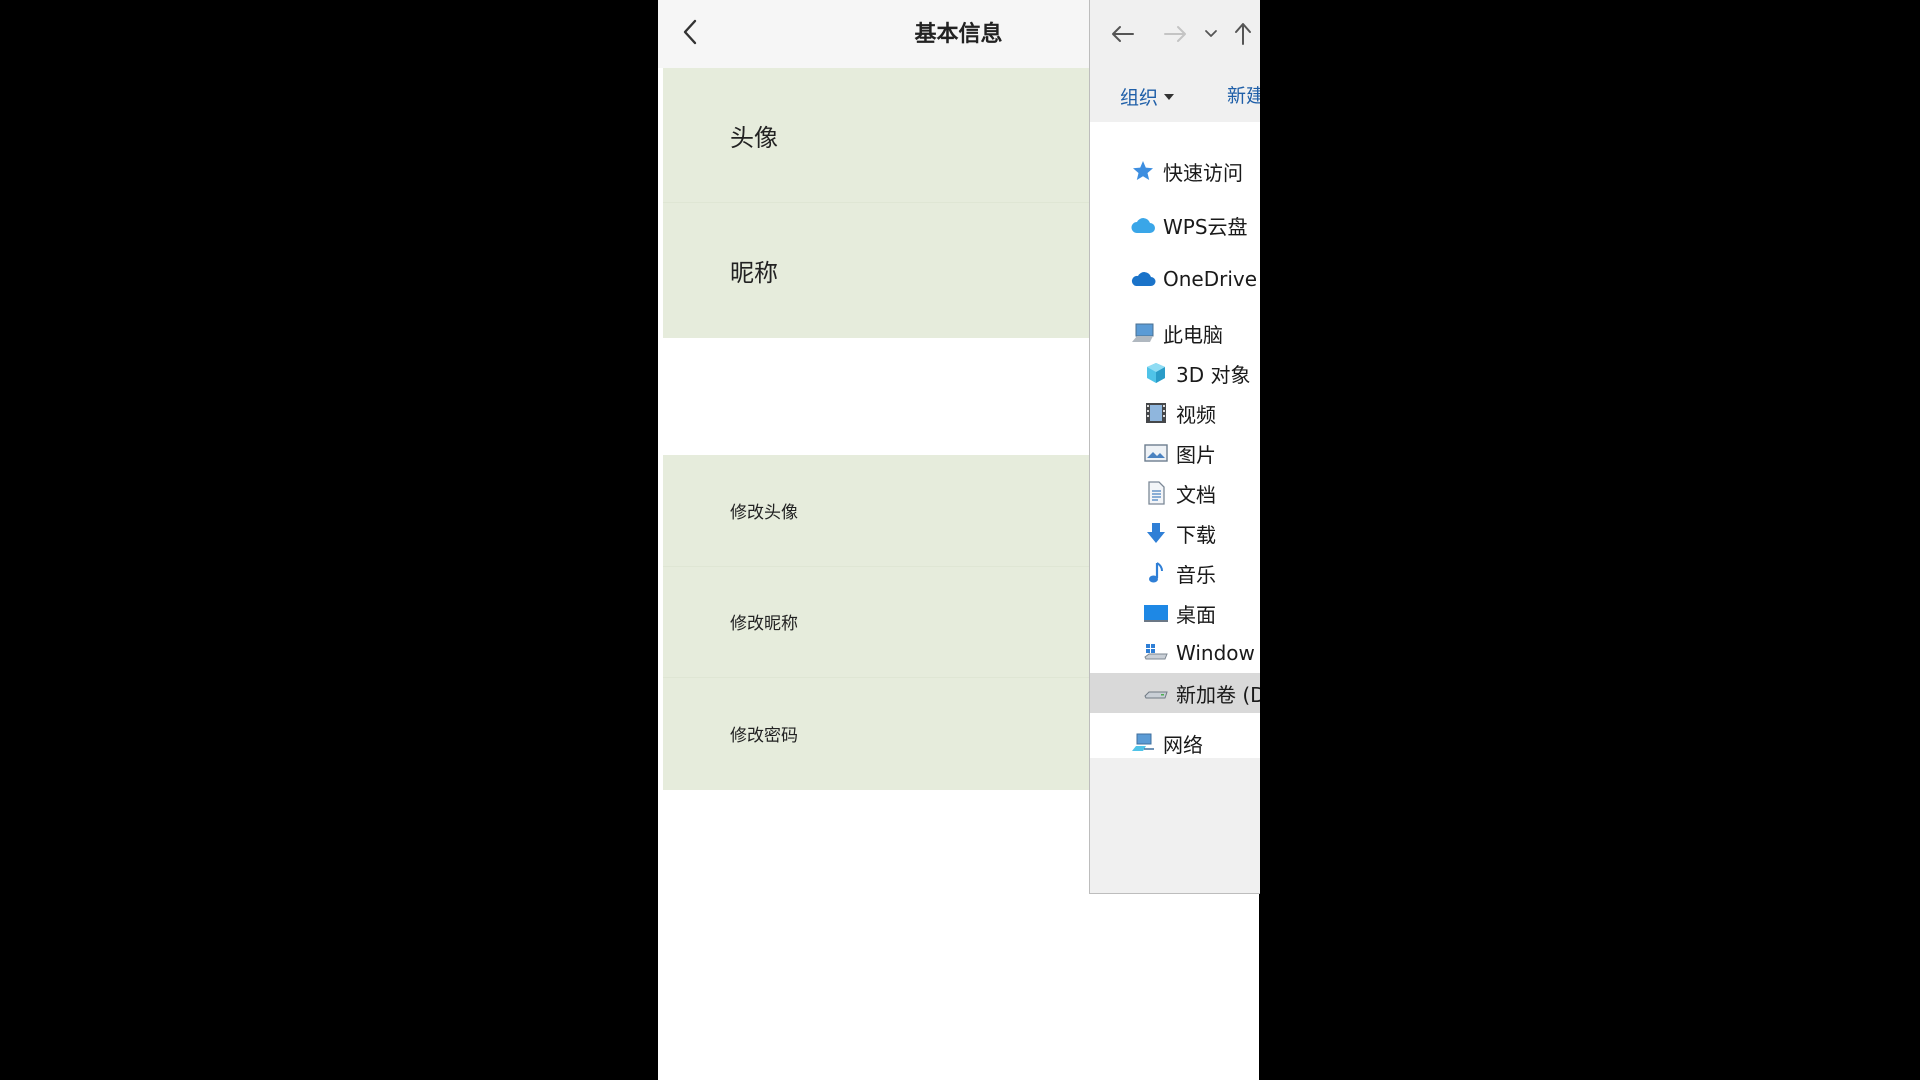 This screenshot has height=1080, width=1920. Describe the element at coordinates (1156, 693) in the screenshot. I see `drive-icon` at that location.